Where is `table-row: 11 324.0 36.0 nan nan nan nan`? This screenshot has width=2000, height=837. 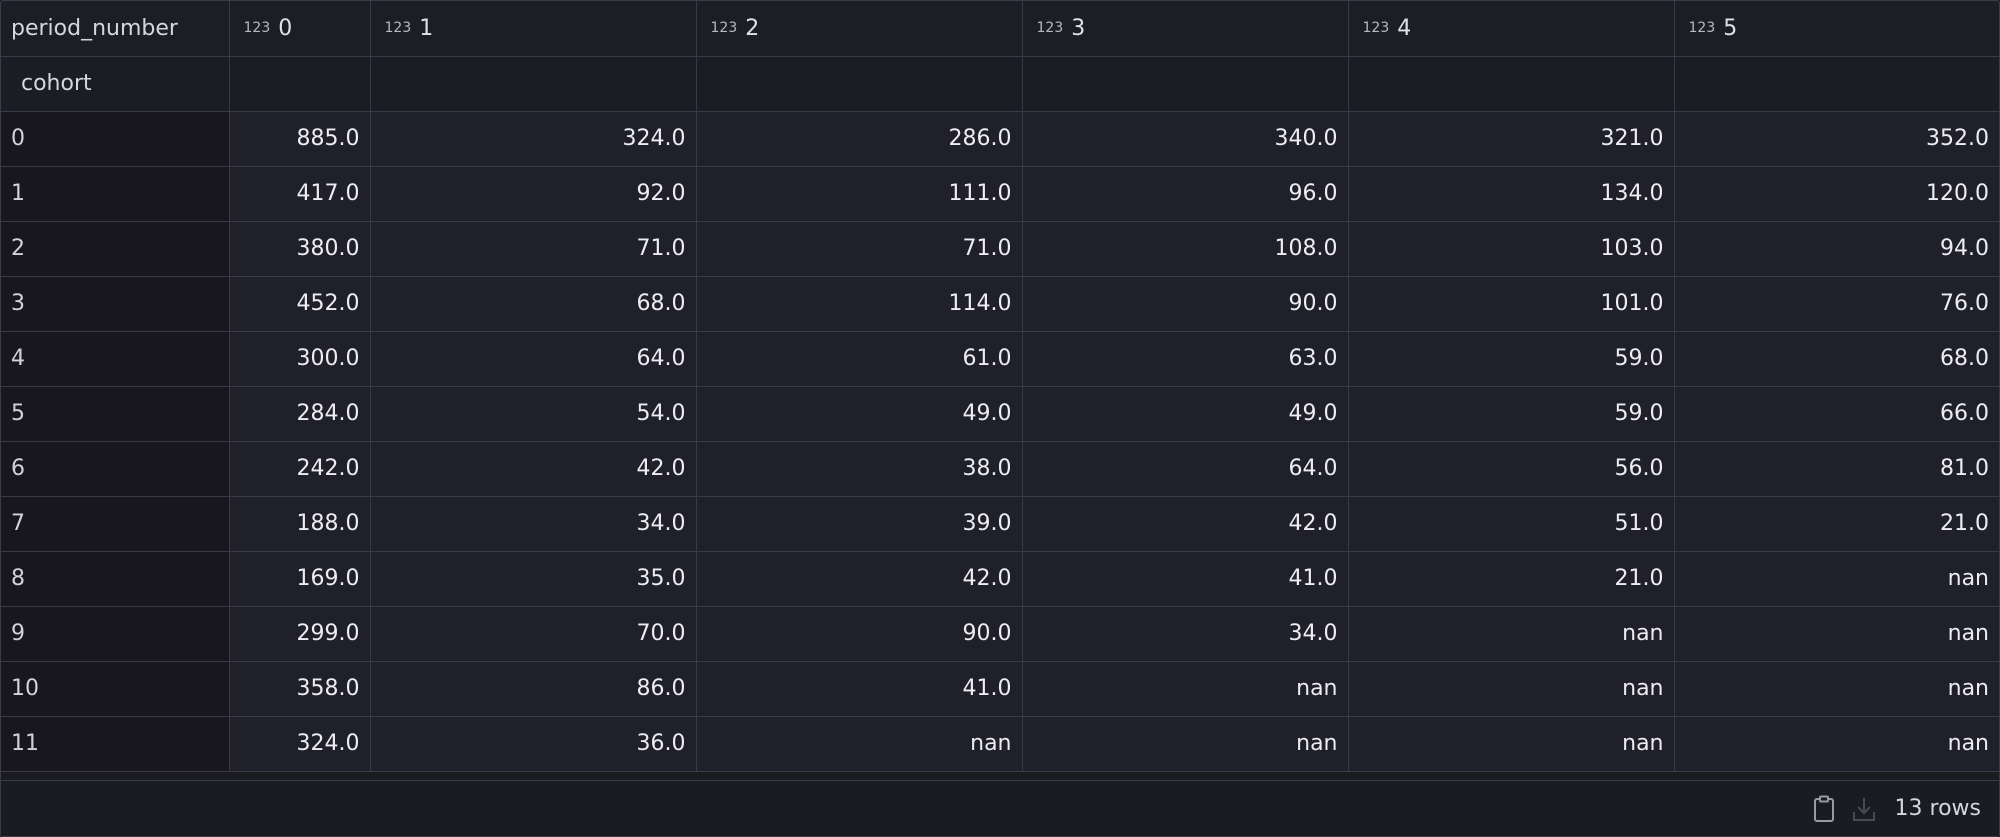 table-row: 11 324.0 36.0 nan nan nan nan is located at coordinates (1000, 744).